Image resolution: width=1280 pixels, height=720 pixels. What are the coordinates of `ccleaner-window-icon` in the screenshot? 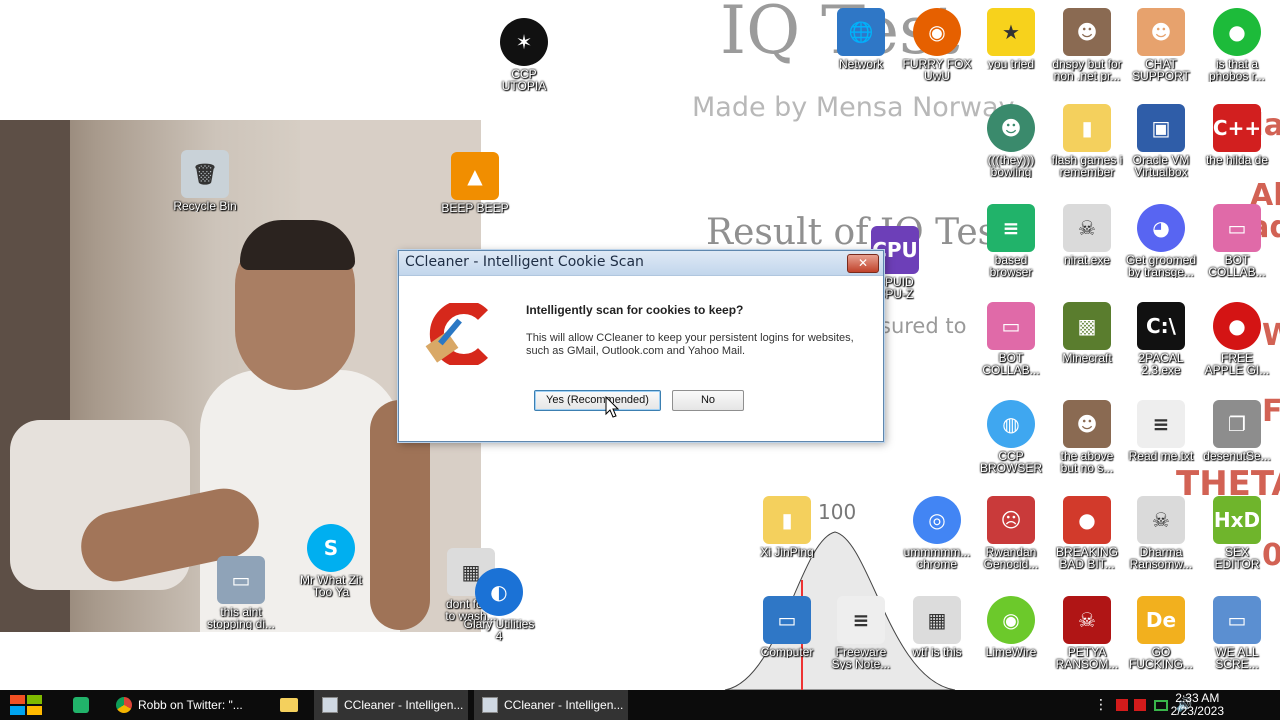 It's located at (330, 705).